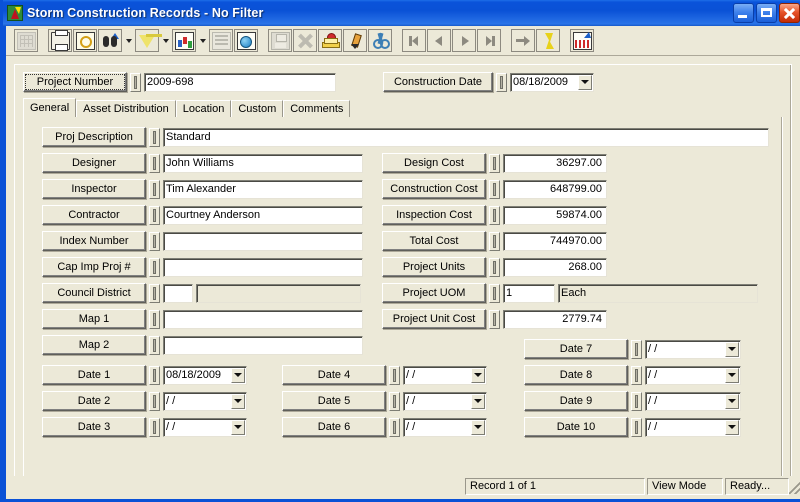 The height and width of the screenshot is (502, 800). I want to click on design-cost-input: 36297.00, so click(555, 163).